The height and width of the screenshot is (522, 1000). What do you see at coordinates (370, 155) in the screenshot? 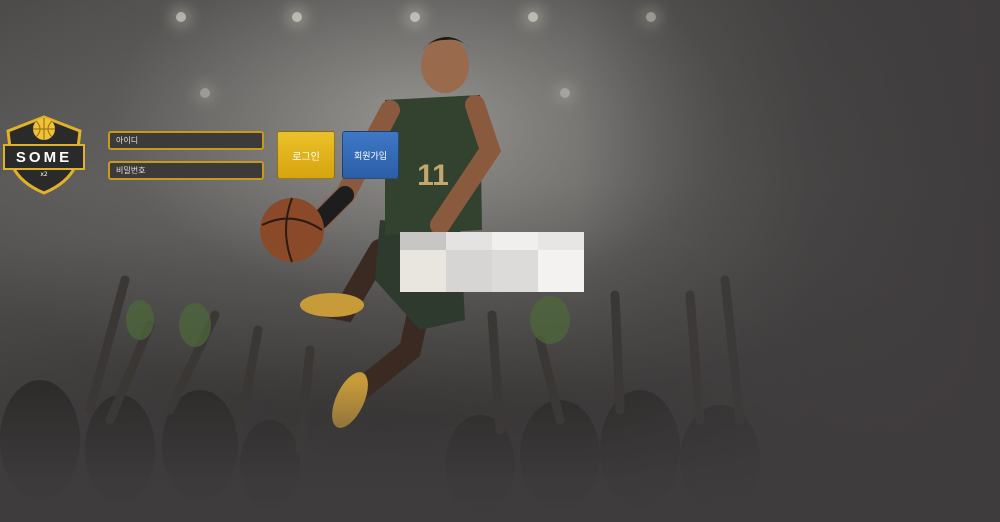
I see `register-button: 회원가입` at bounding box center [370, 155].